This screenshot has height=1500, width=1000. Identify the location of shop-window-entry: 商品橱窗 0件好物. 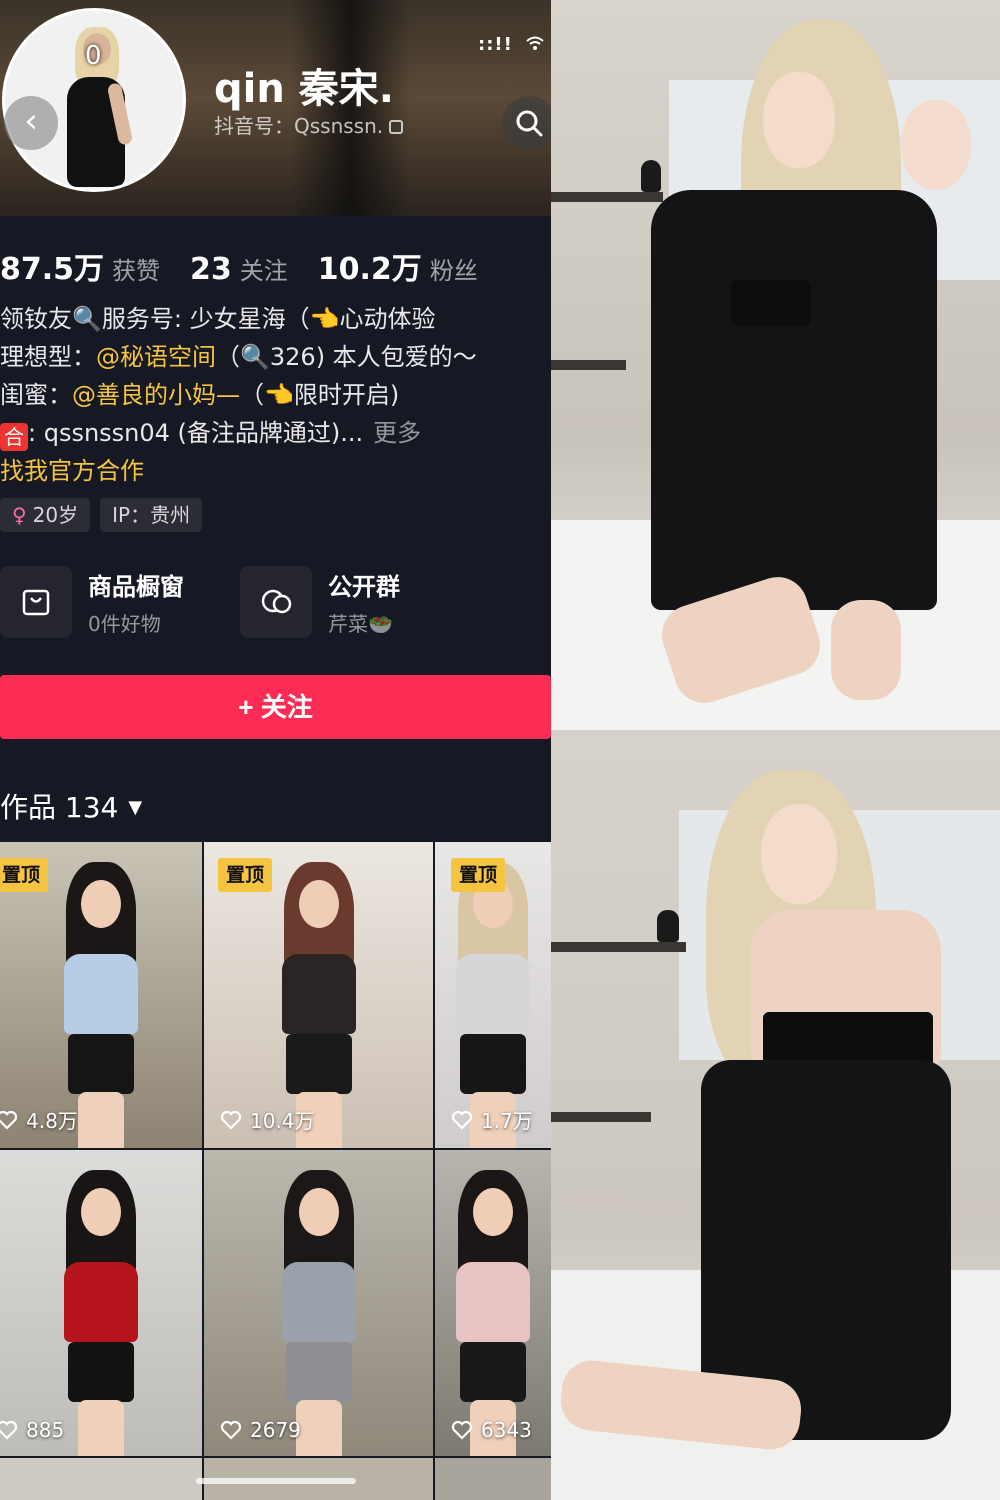
(92, 602).